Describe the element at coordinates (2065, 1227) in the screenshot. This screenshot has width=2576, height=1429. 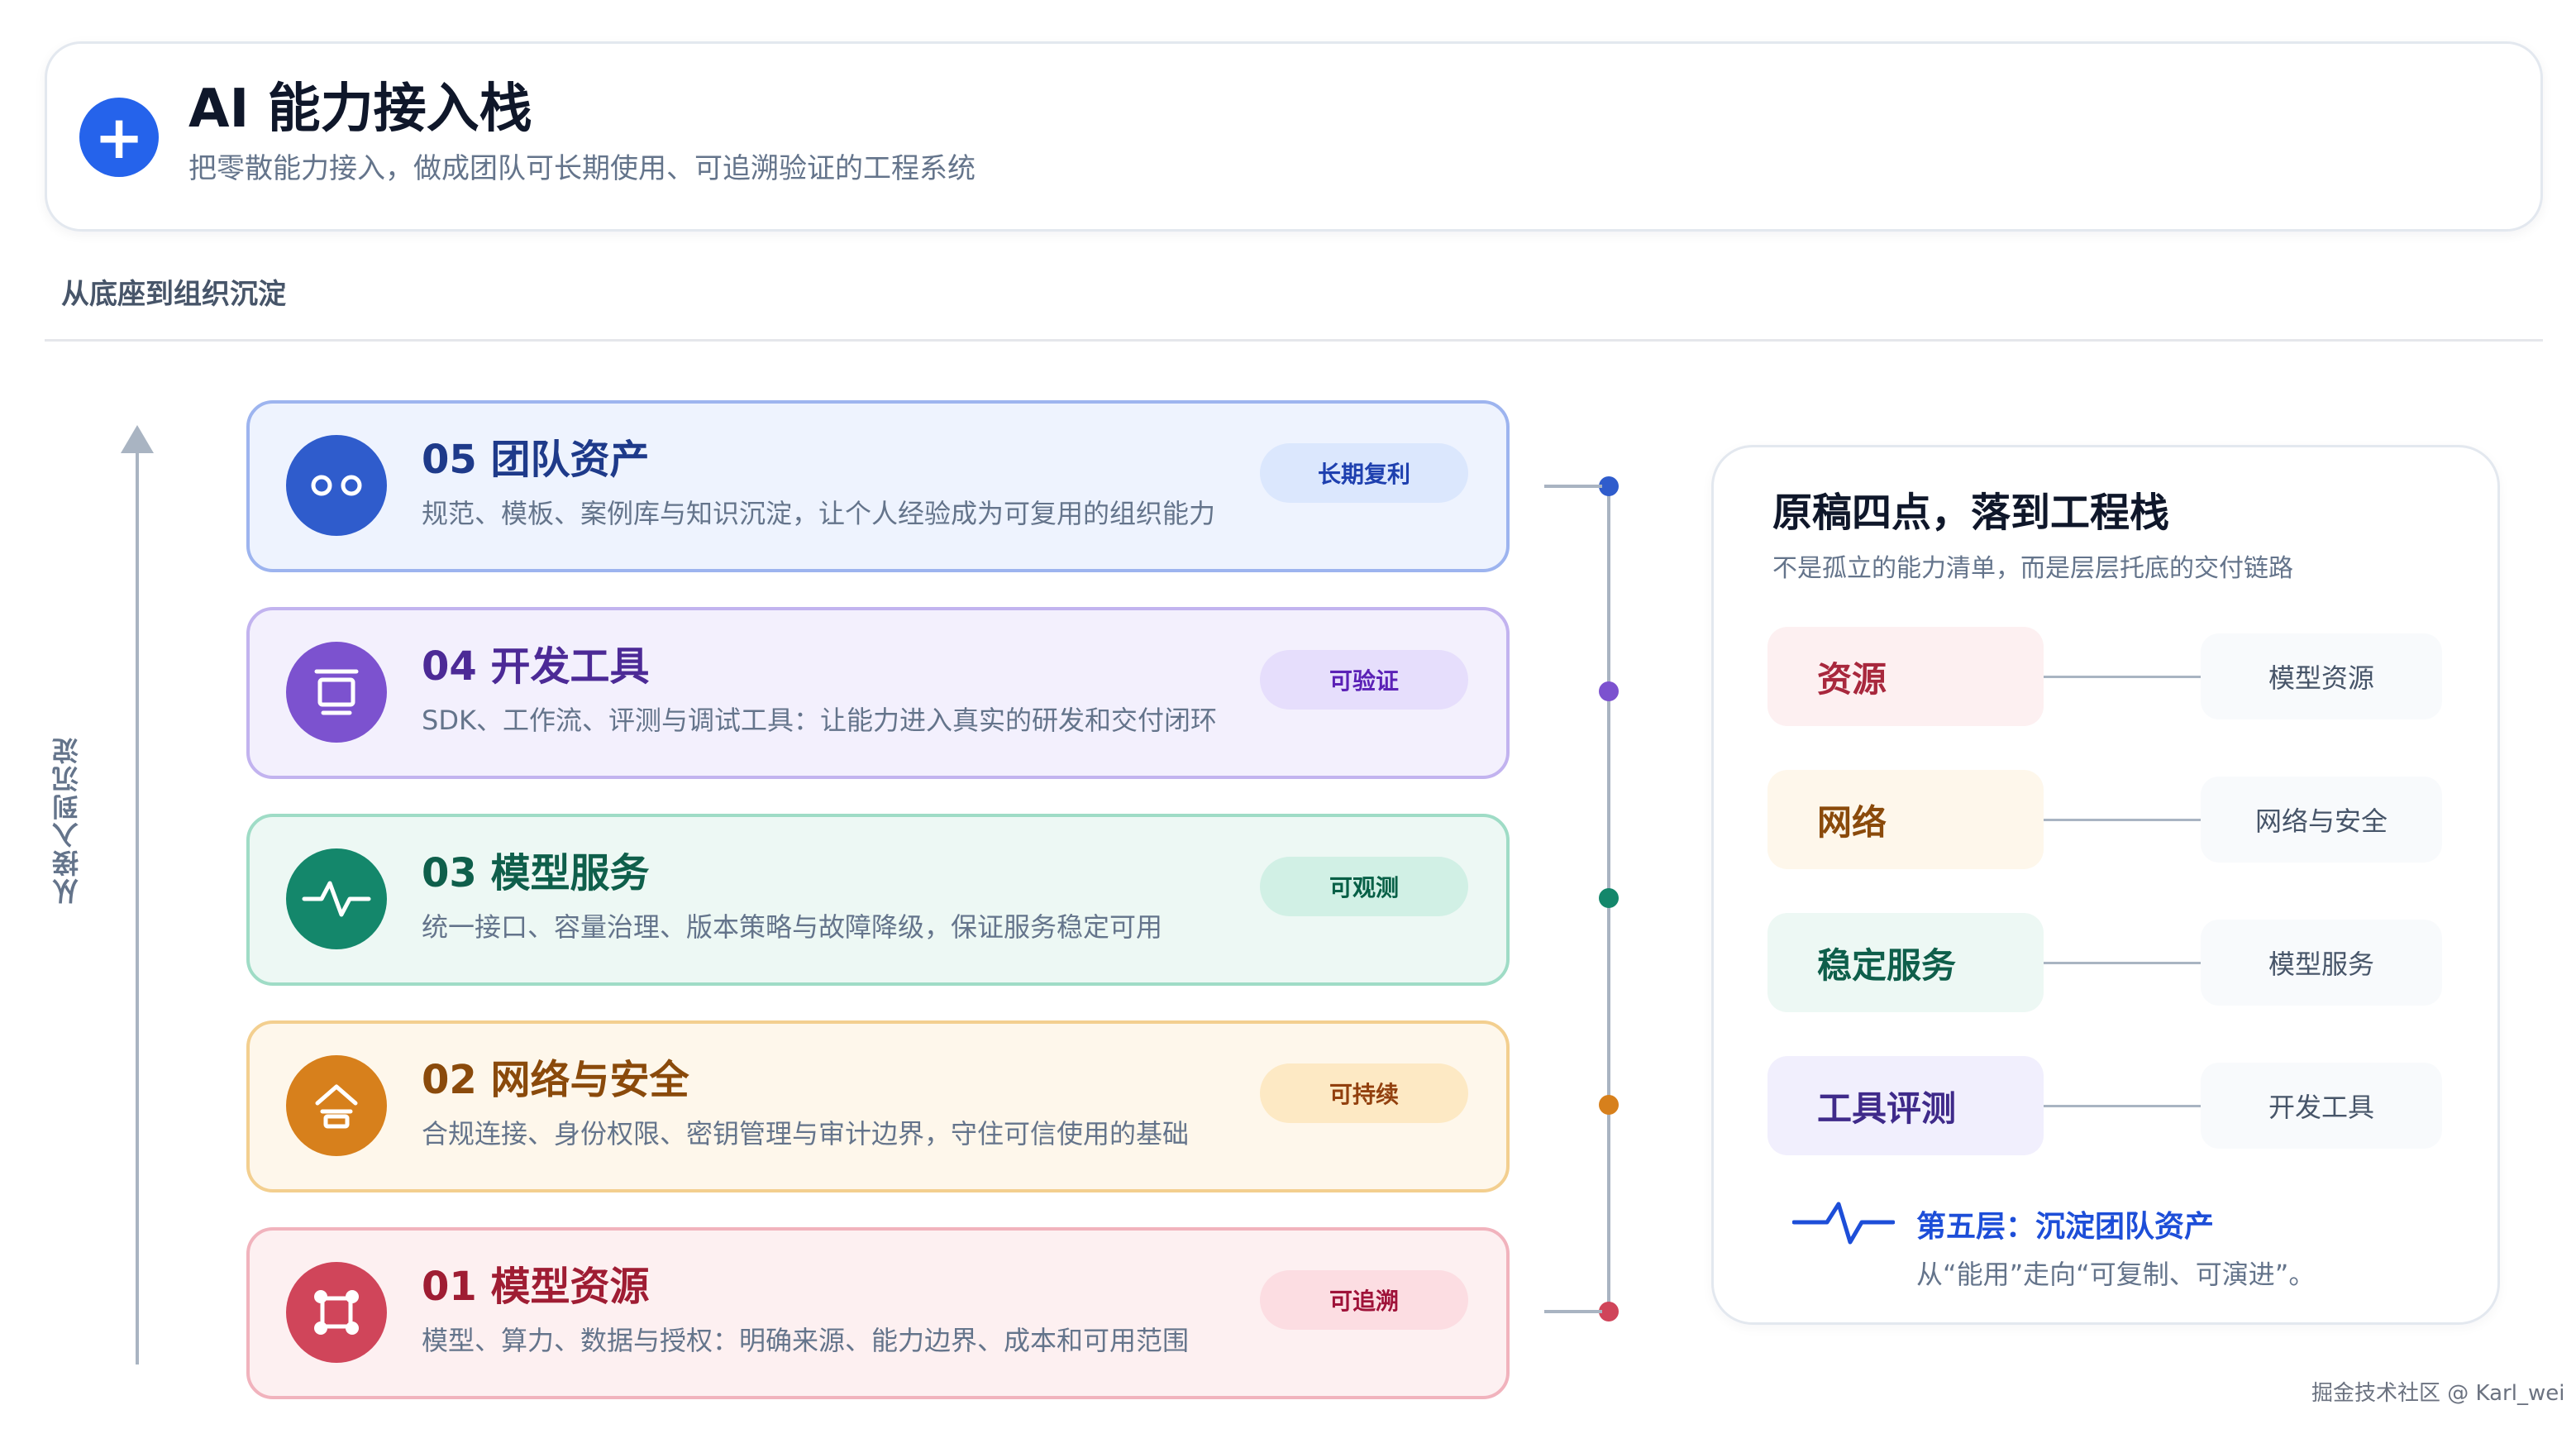
I see `fifth-layer-title: 第五层：沉淀团队资产` at that location.